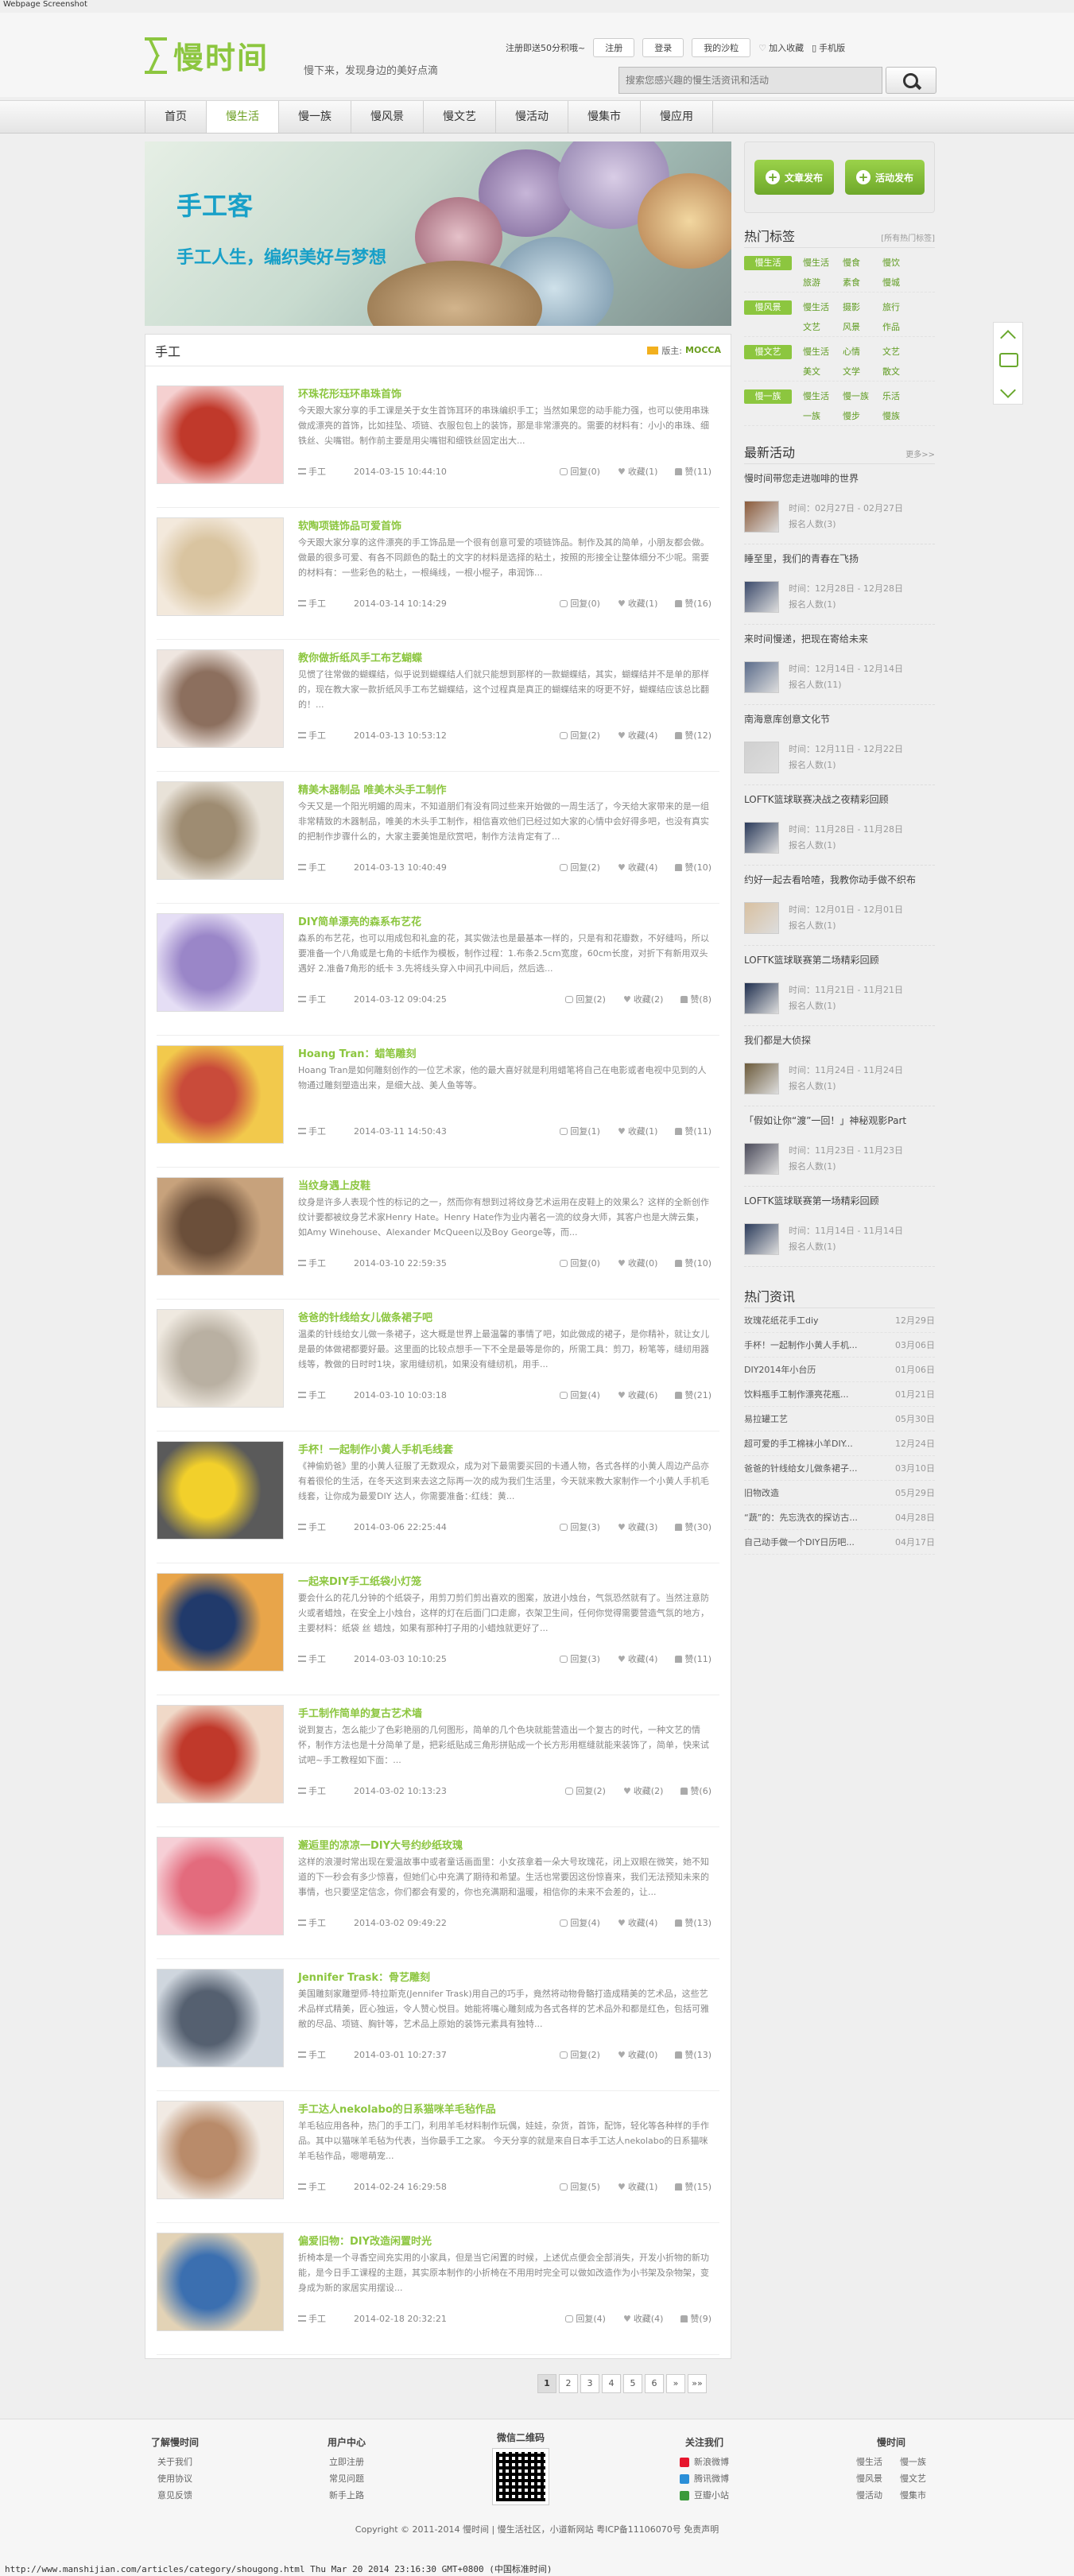  I want to click on footer-link: 新手上路, so click(346, 2495).